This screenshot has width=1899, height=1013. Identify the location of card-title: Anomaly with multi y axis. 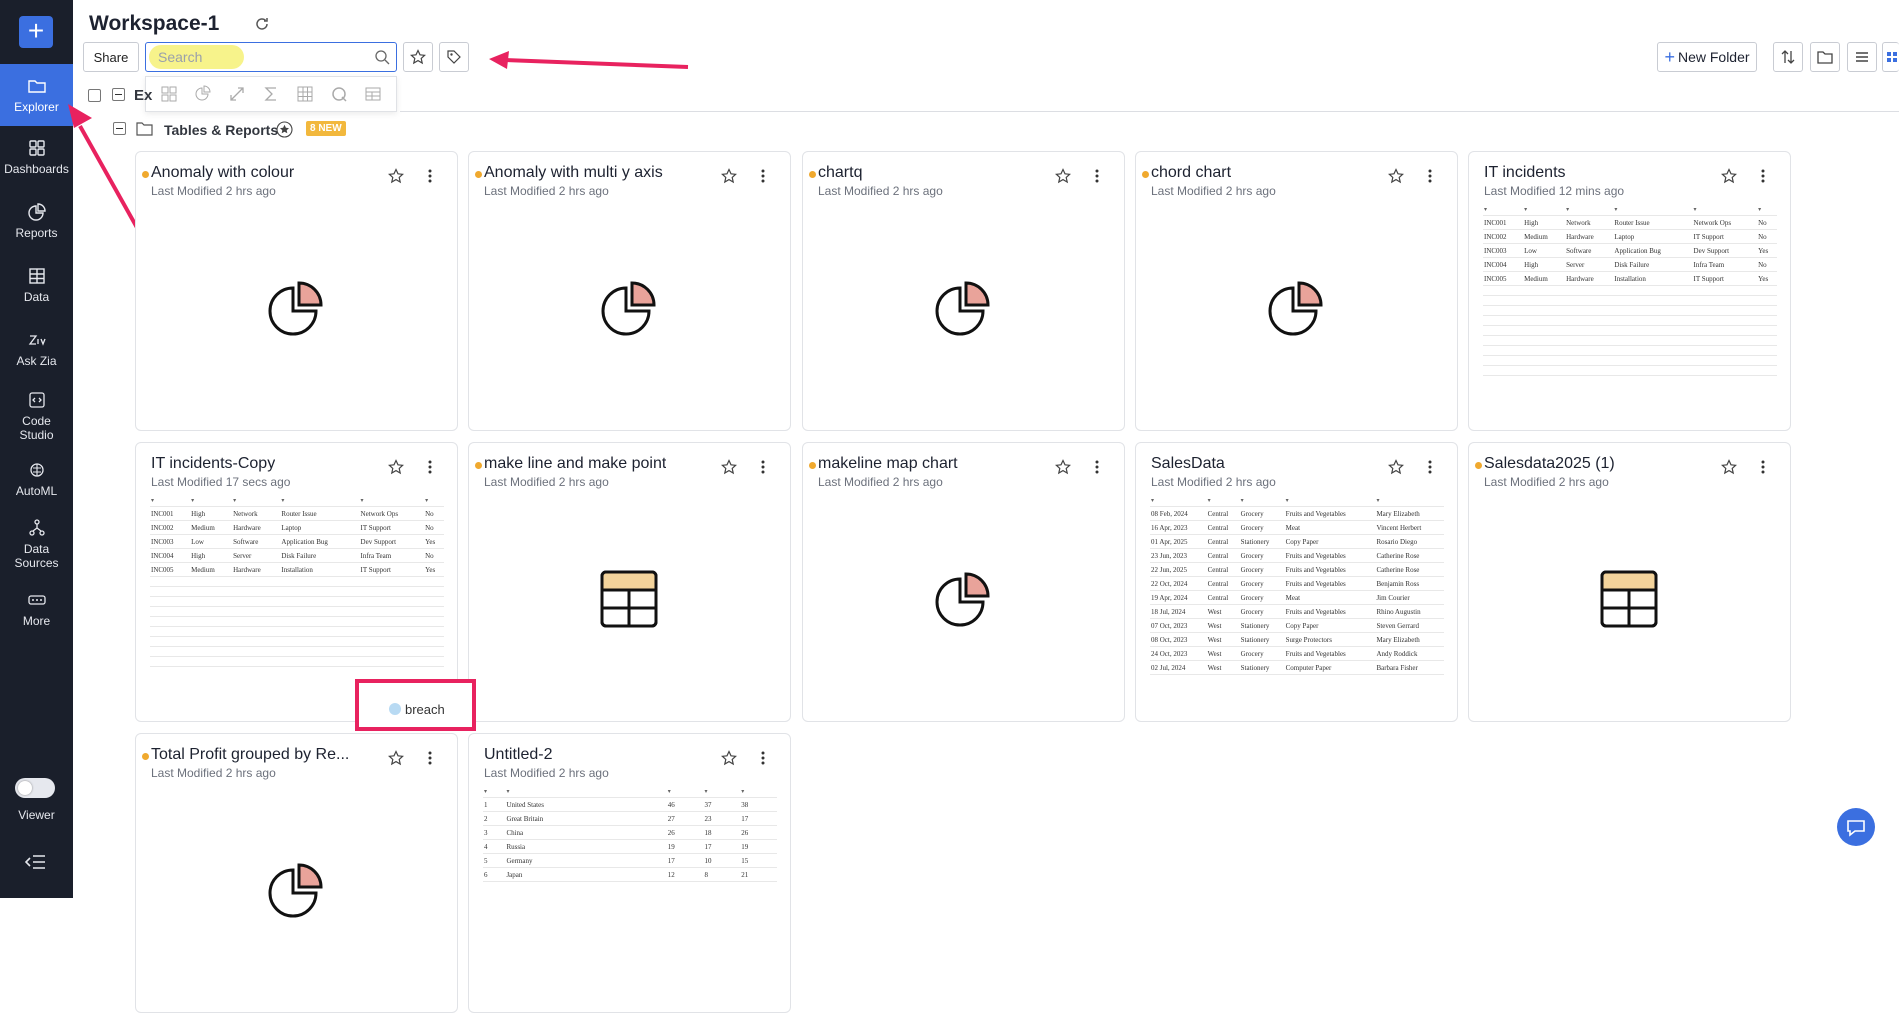
(573, 173).